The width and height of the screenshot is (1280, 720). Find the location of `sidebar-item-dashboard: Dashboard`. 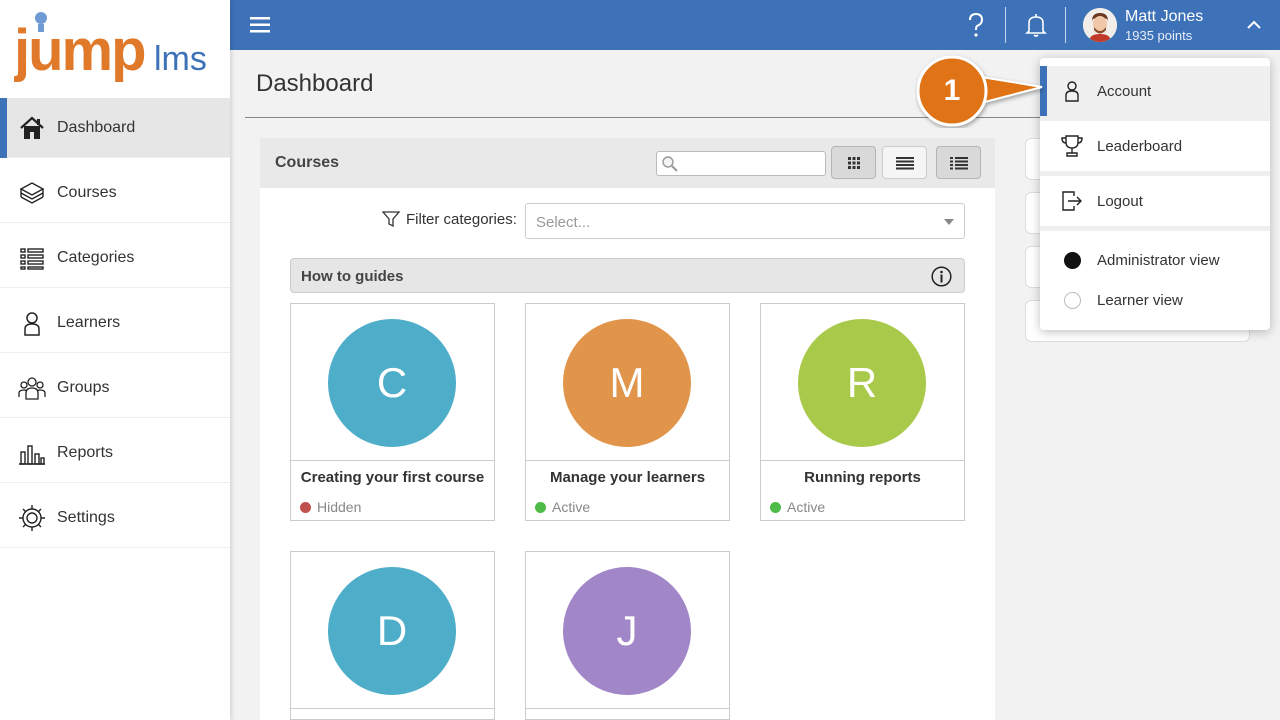

sidebar-item-dashboard: Dashboard is located at coordinates (115, 128).